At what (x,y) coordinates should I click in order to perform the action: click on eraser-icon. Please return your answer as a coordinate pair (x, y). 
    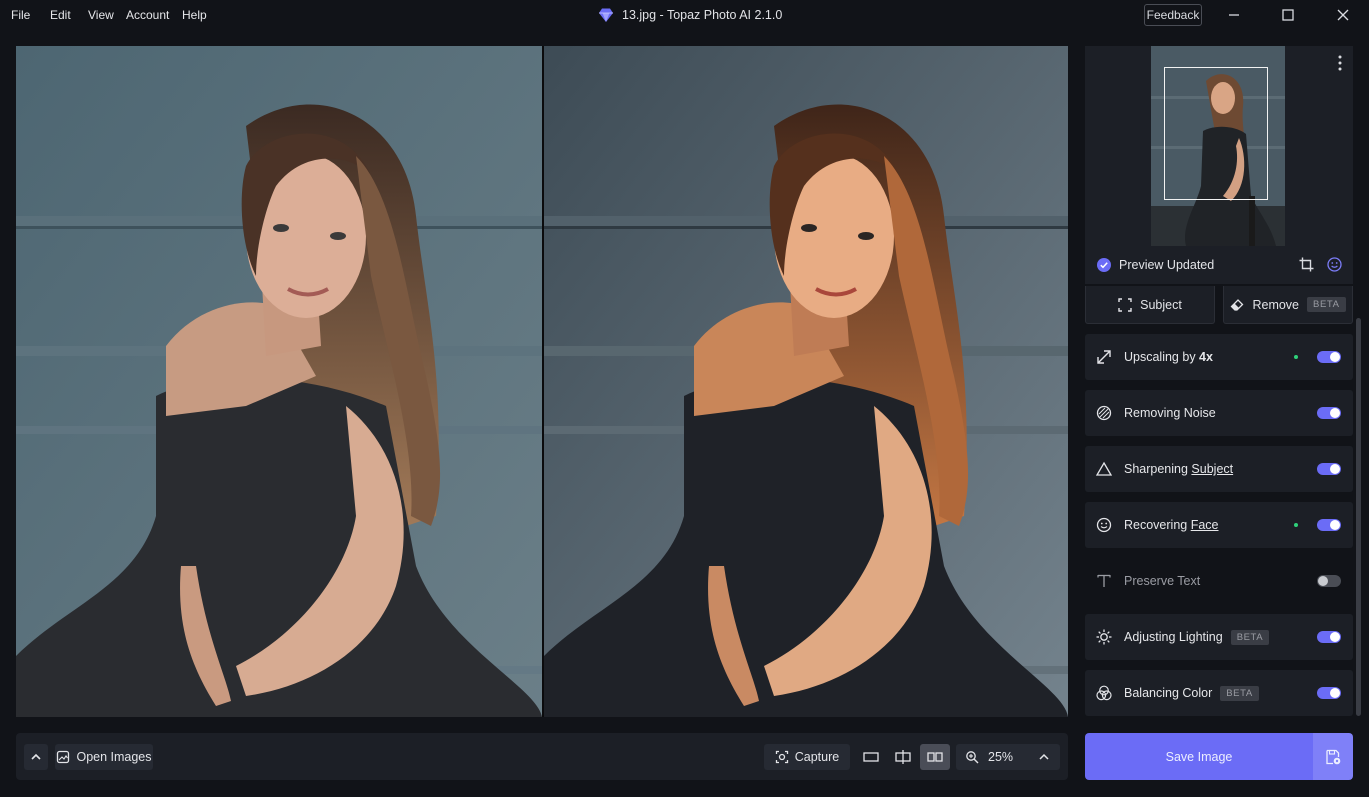
    Looking at the image, I should click on (1237, 304).